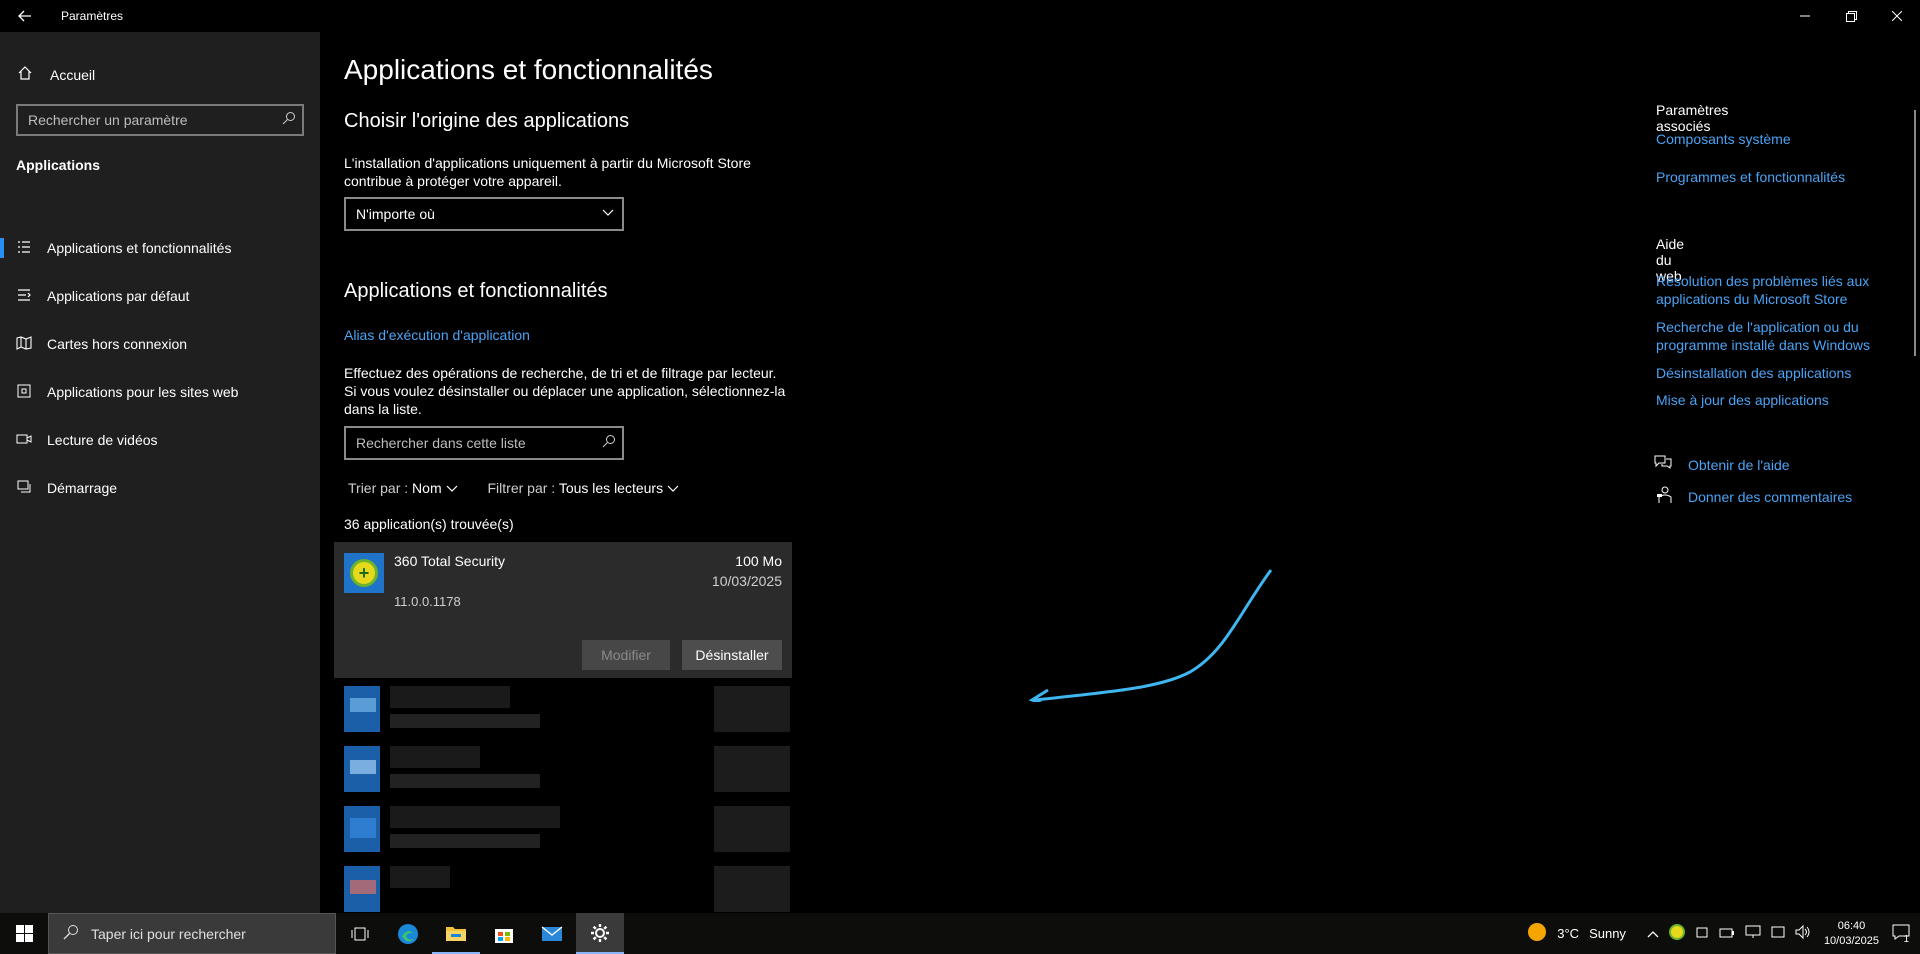 The width and height of the screenshot is (1920, 954). What do you see at coordinates (1702, 933) in the screenshot?
I see `meet-icon` at bounding box center [1702, 933].